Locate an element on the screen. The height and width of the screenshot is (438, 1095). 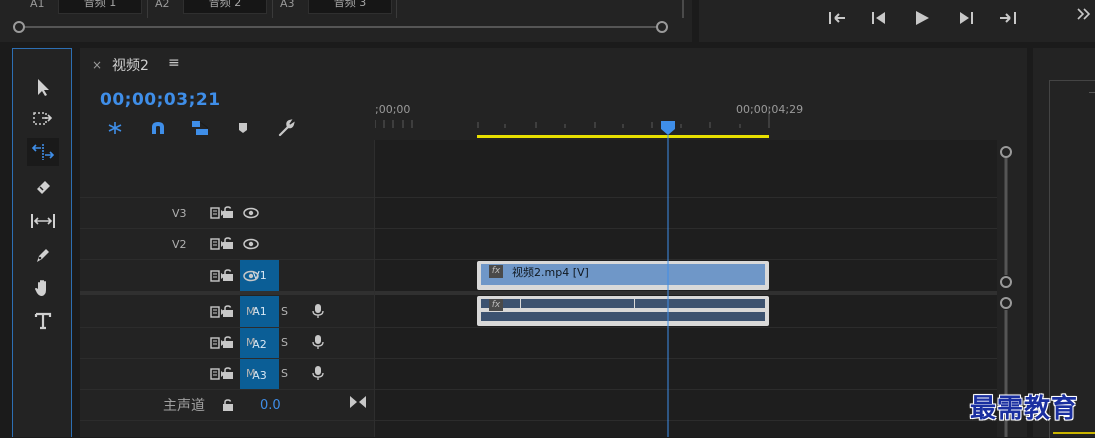
ruler-end-label: 00;00;04;29 is located at coordinates (770, 109).